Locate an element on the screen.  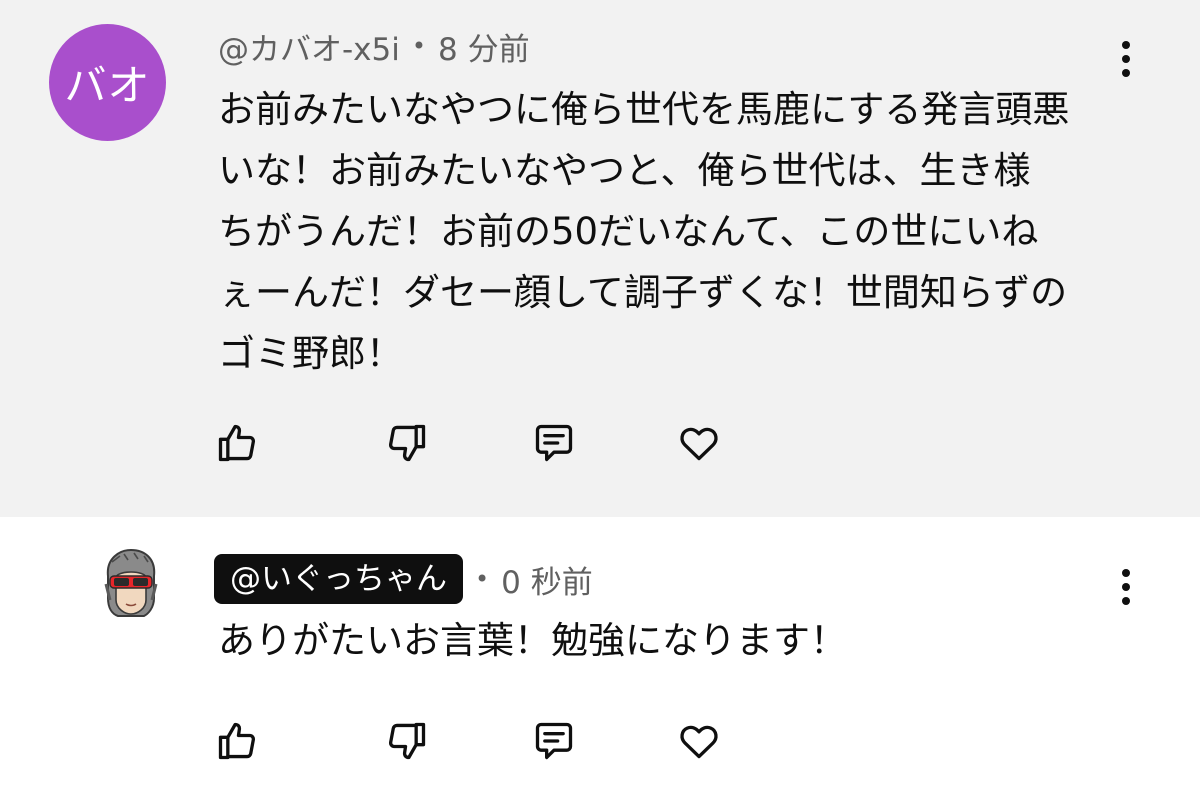
avatar-icon is located at coordinates (131, 584).